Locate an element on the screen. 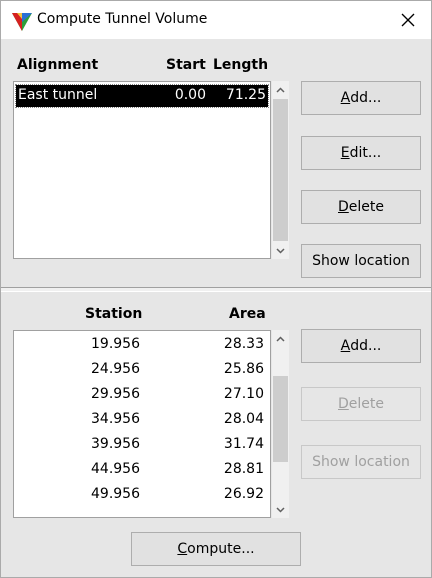 The image size is (432, 578). delete-section-button: Delete is located at coordinates (361, 404).